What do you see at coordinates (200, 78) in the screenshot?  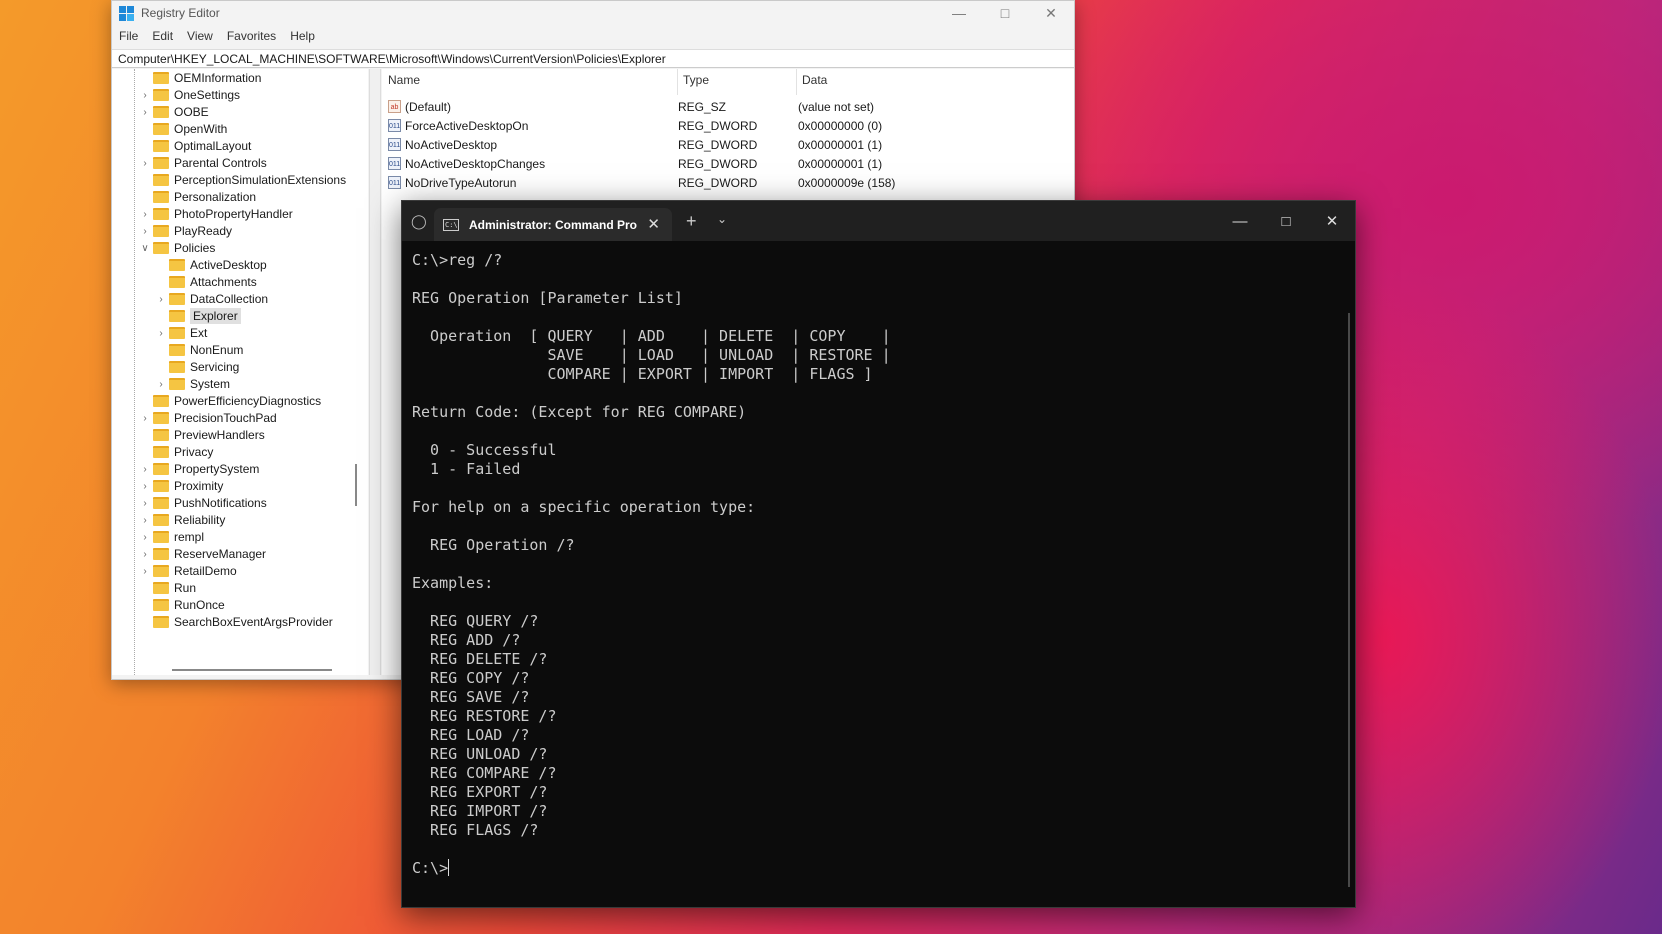 I see `tree-item: OEMInformation` at bounding box center [200, 78].